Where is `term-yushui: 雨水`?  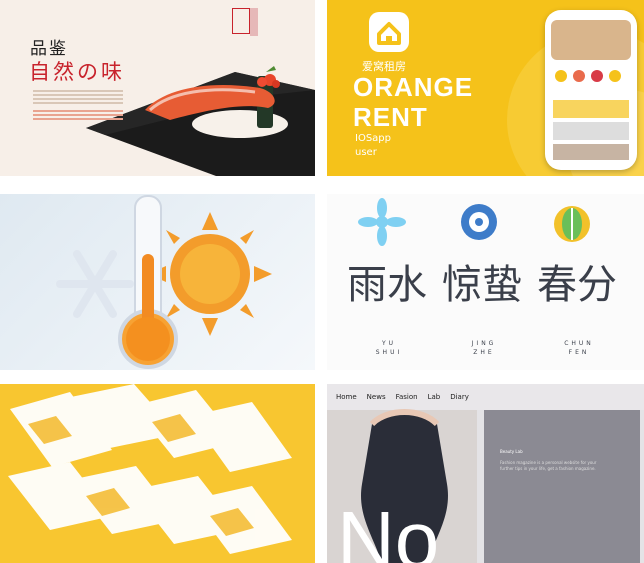 term-yushui: 雨水 is located at coordinates (387, 285).